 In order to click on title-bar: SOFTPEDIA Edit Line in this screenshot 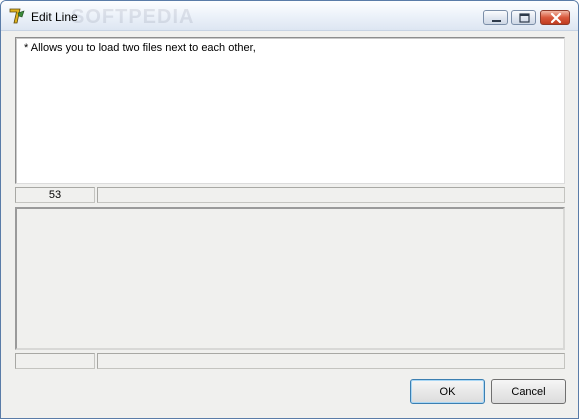, I will do `click(289, 16)`.